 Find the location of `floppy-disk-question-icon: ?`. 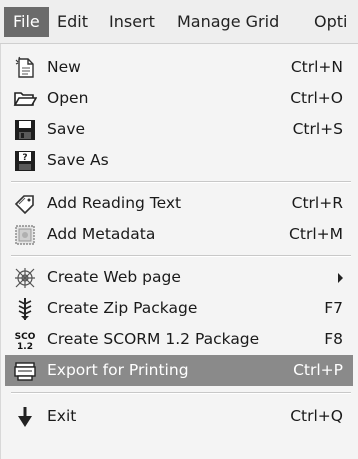

floppy-disk-question-icon: ? is located at coordinates (25, 161).